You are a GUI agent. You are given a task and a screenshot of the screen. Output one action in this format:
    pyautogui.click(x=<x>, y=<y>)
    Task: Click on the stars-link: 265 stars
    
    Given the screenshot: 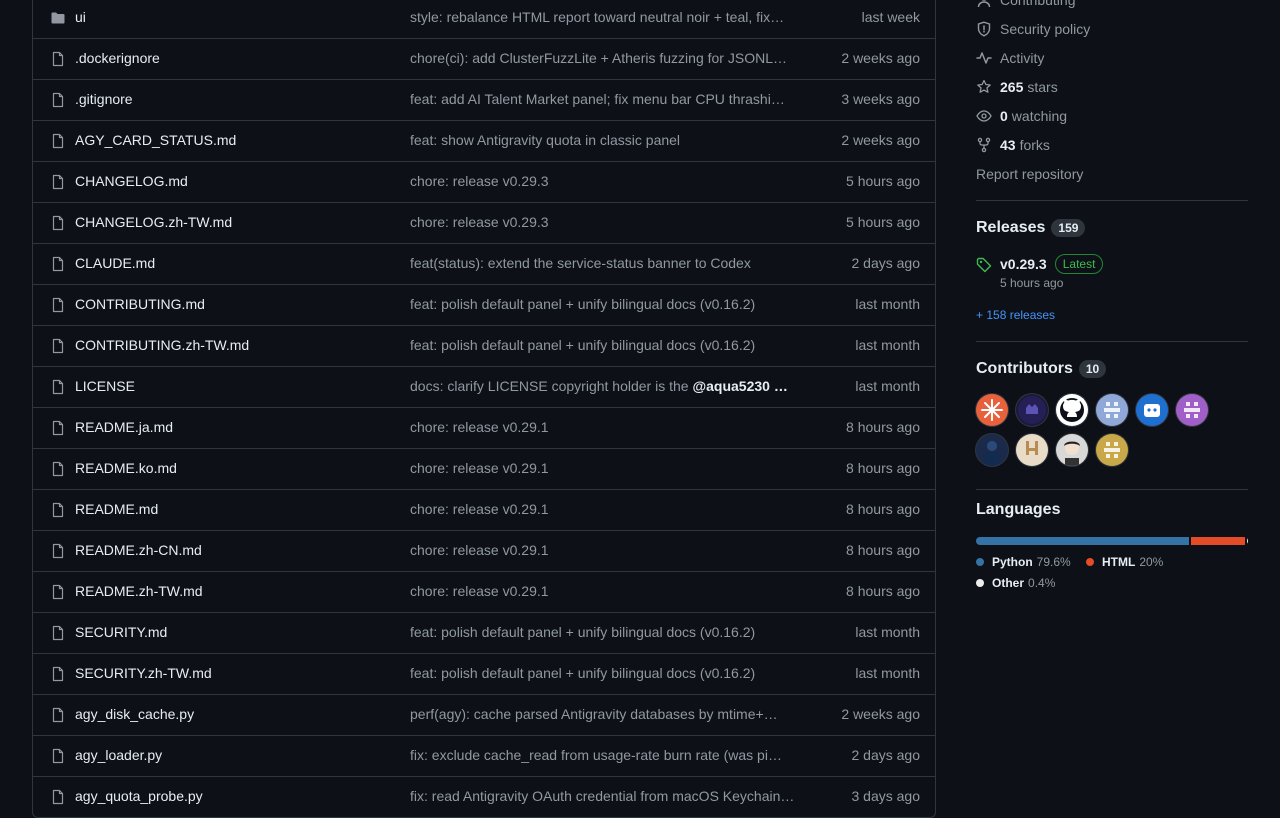 What is the action you would take?
    pyautogui.click(x=1017, y=87)
    